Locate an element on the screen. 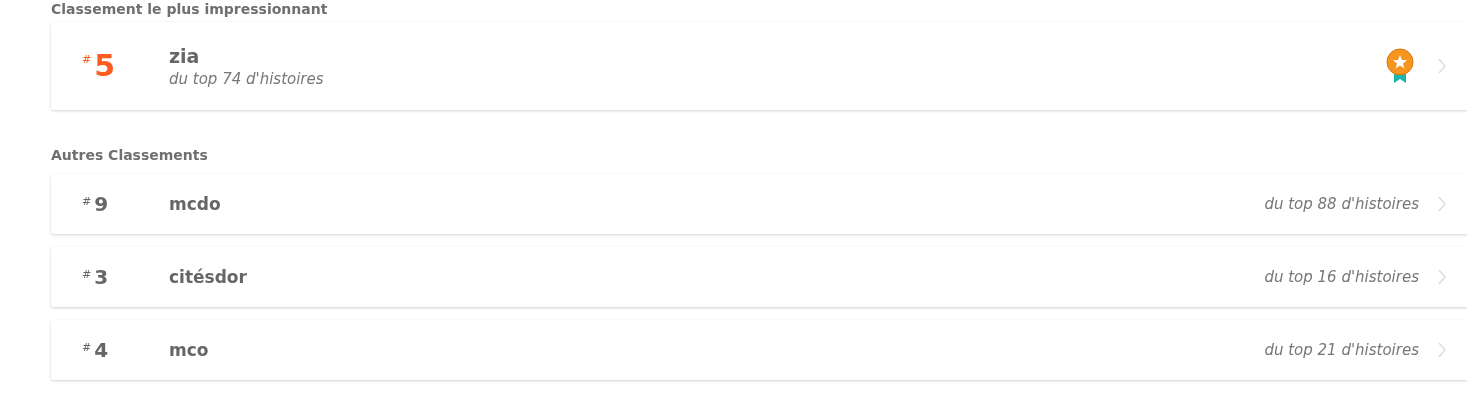 The height and width of the screenshot is (412, 1467). story-name: mcdo is located at coordinates (195, 204).